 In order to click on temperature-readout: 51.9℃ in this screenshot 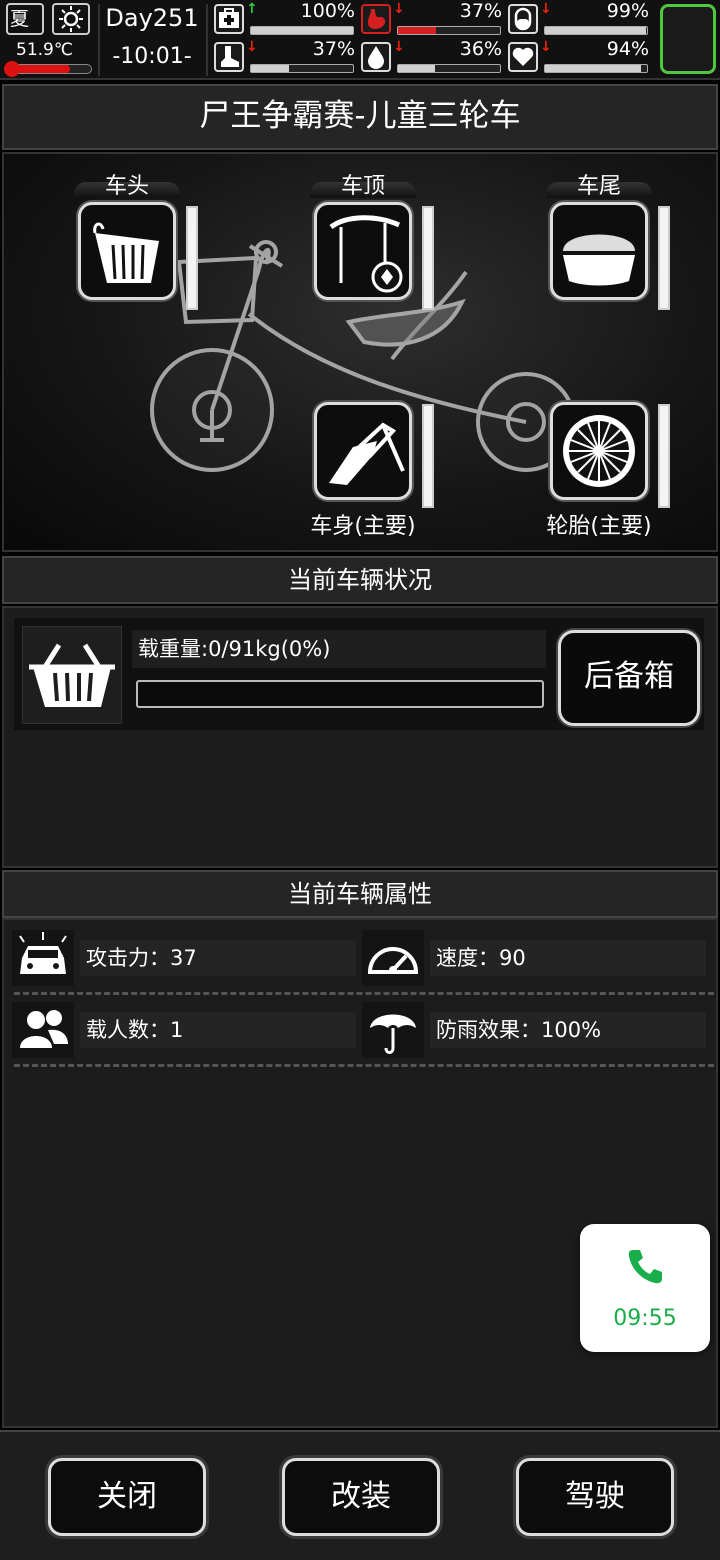, I will do `click(44, 50)`.